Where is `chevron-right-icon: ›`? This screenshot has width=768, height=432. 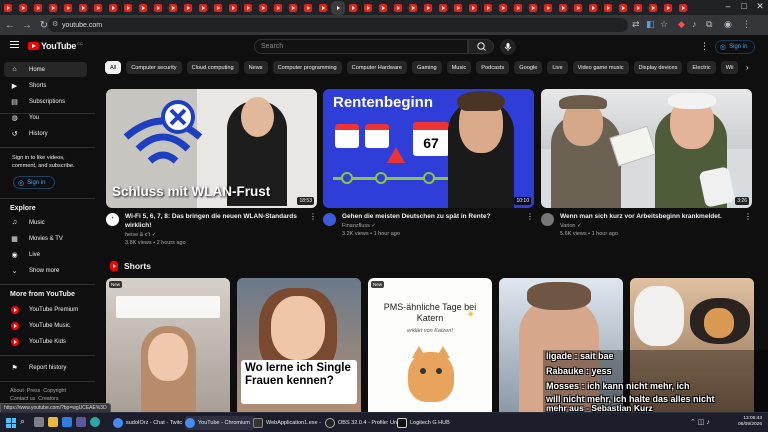
chevron-right-icon: › is located at coordinates (747, 67).